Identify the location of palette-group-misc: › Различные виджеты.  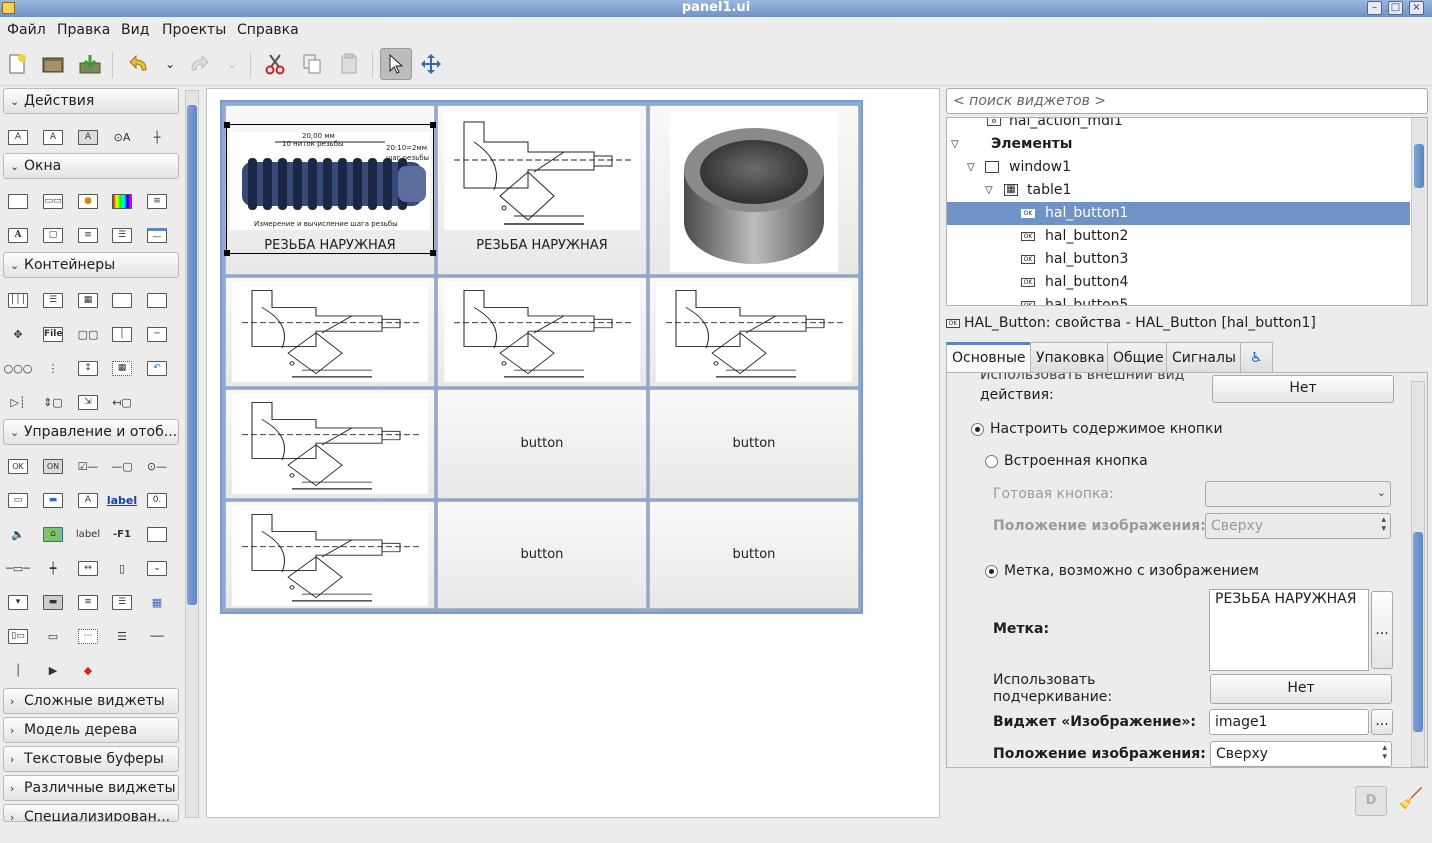
(91, 788).